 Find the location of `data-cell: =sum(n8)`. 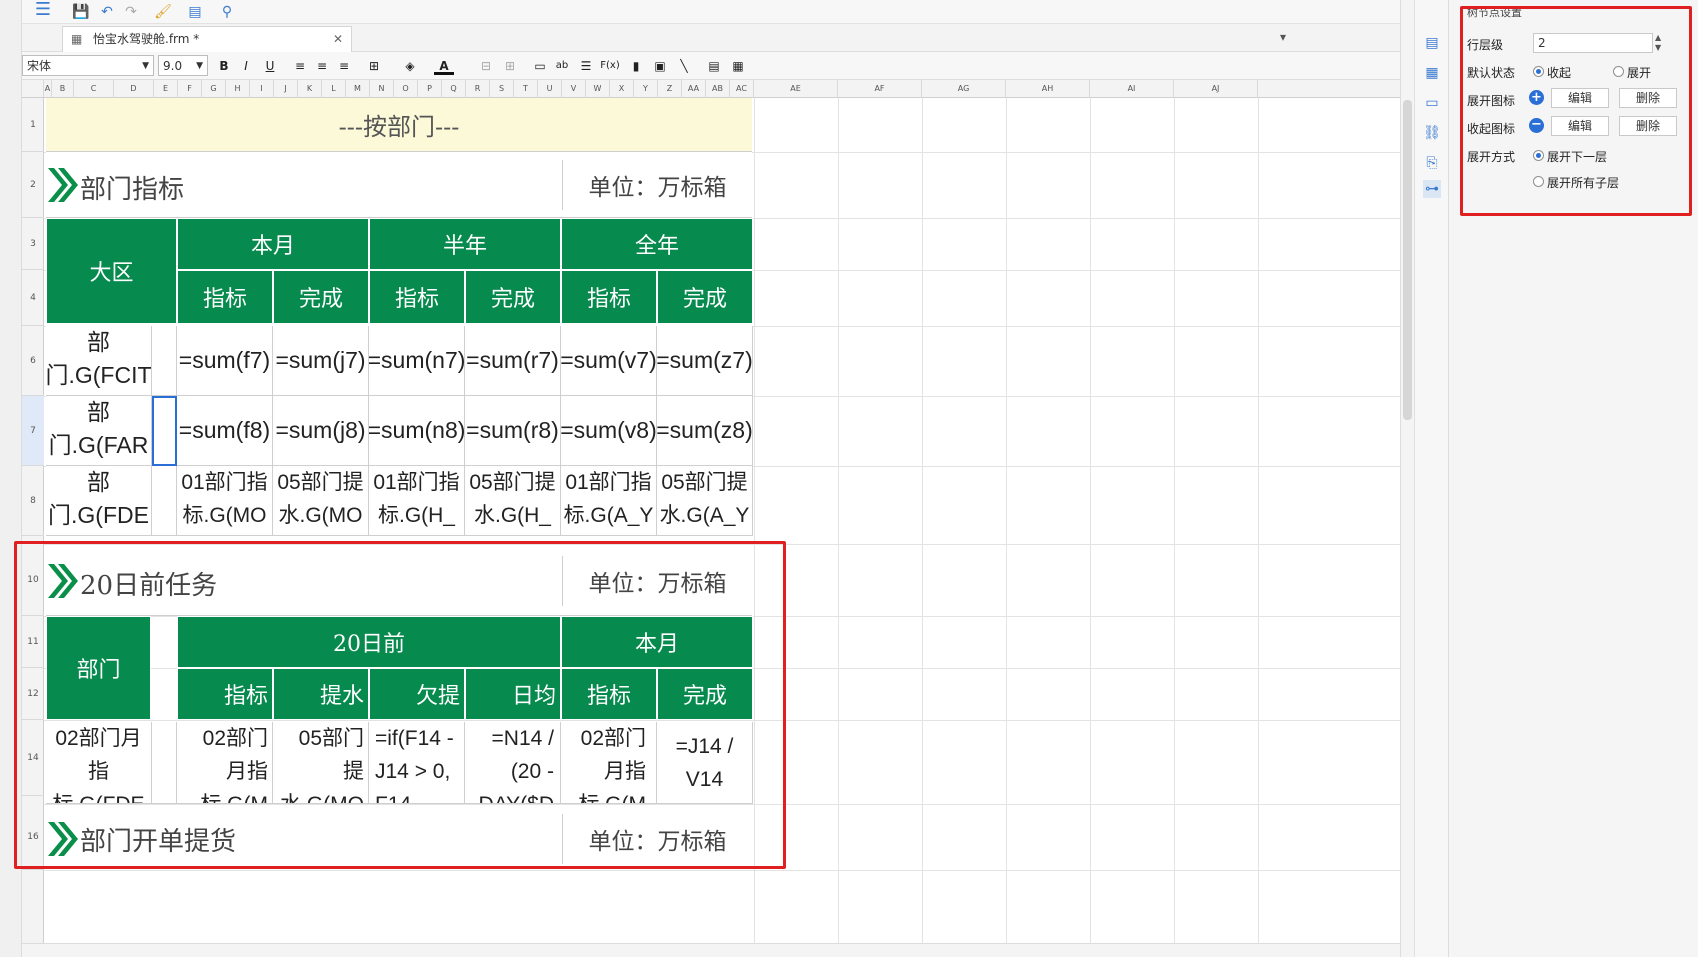

data-cell: =sum(n8) is located at coordinates (417, 431).